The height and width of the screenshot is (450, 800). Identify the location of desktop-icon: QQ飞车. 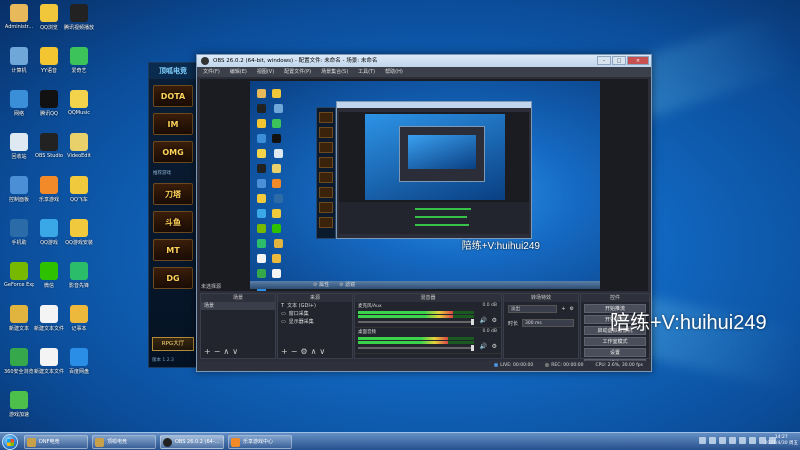
(79, 189).